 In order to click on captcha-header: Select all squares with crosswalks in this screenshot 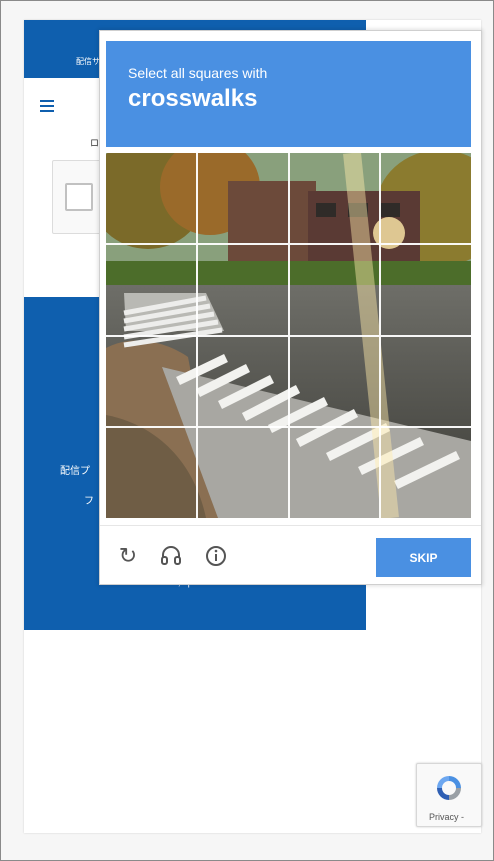, I will do `click(288, 94)`.